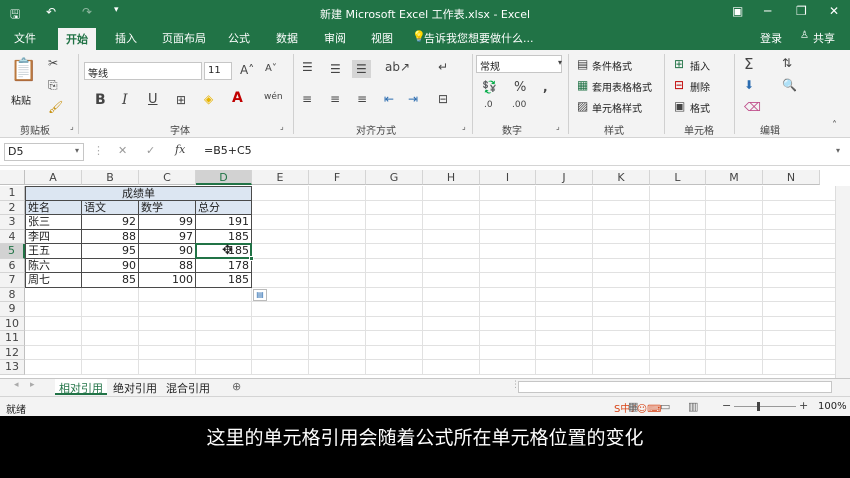 This screenshot has width=850, height=478. Describe the element at coordinates (110, 251) in the screenshot. I see `score-cell: 95` at that location.